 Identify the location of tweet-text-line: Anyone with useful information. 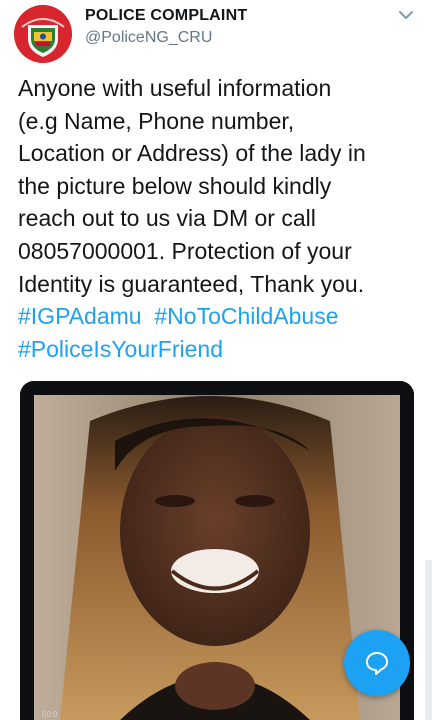
(175, 88).